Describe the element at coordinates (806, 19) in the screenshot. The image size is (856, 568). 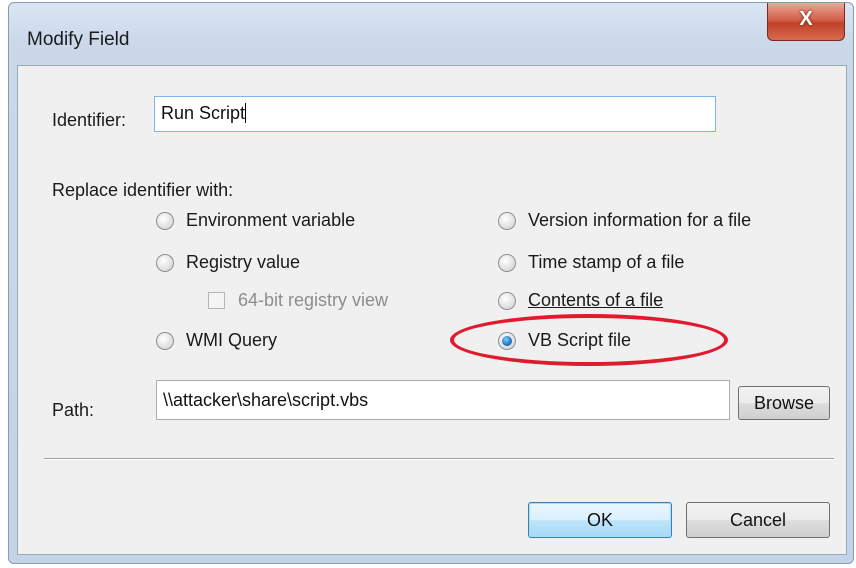
I see `close-icon: X` at that location.